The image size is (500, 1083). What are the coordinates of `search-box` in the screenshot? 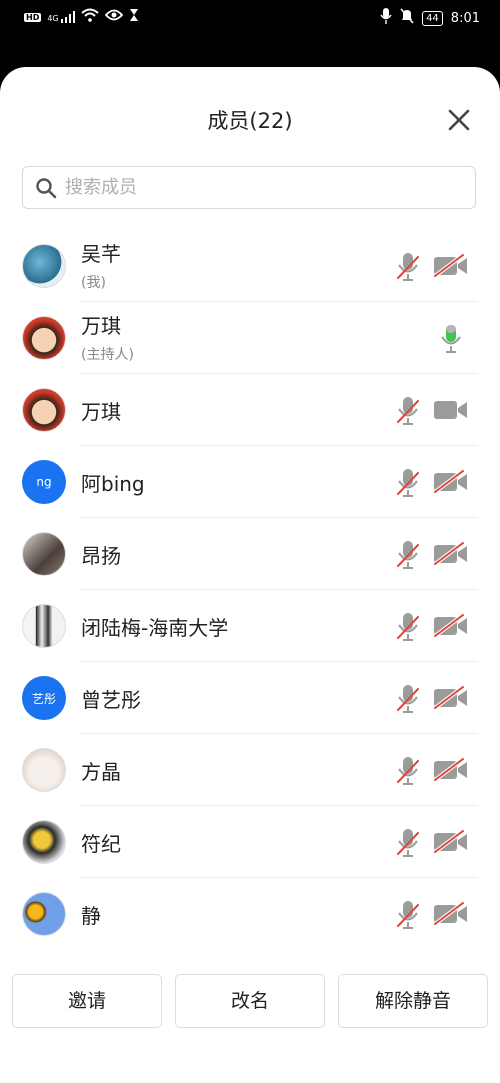 It's located at (249, 187).